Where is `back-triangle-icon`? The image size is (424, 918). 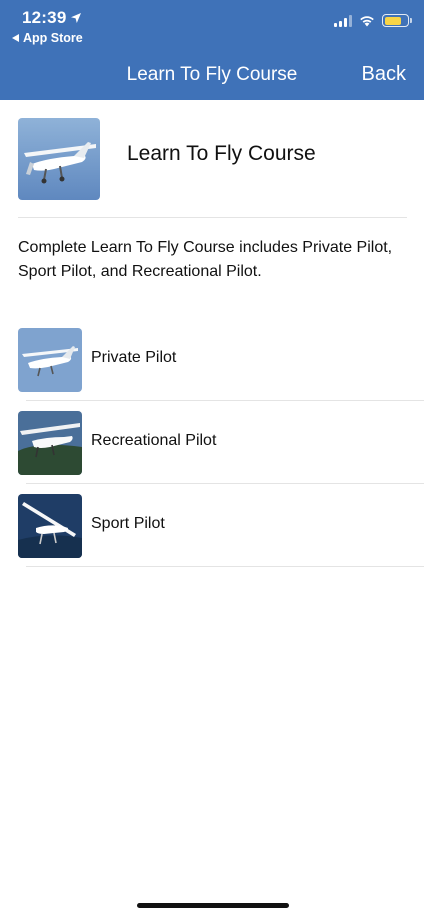 back-triangle-icon is located at coordinates (15, 38).